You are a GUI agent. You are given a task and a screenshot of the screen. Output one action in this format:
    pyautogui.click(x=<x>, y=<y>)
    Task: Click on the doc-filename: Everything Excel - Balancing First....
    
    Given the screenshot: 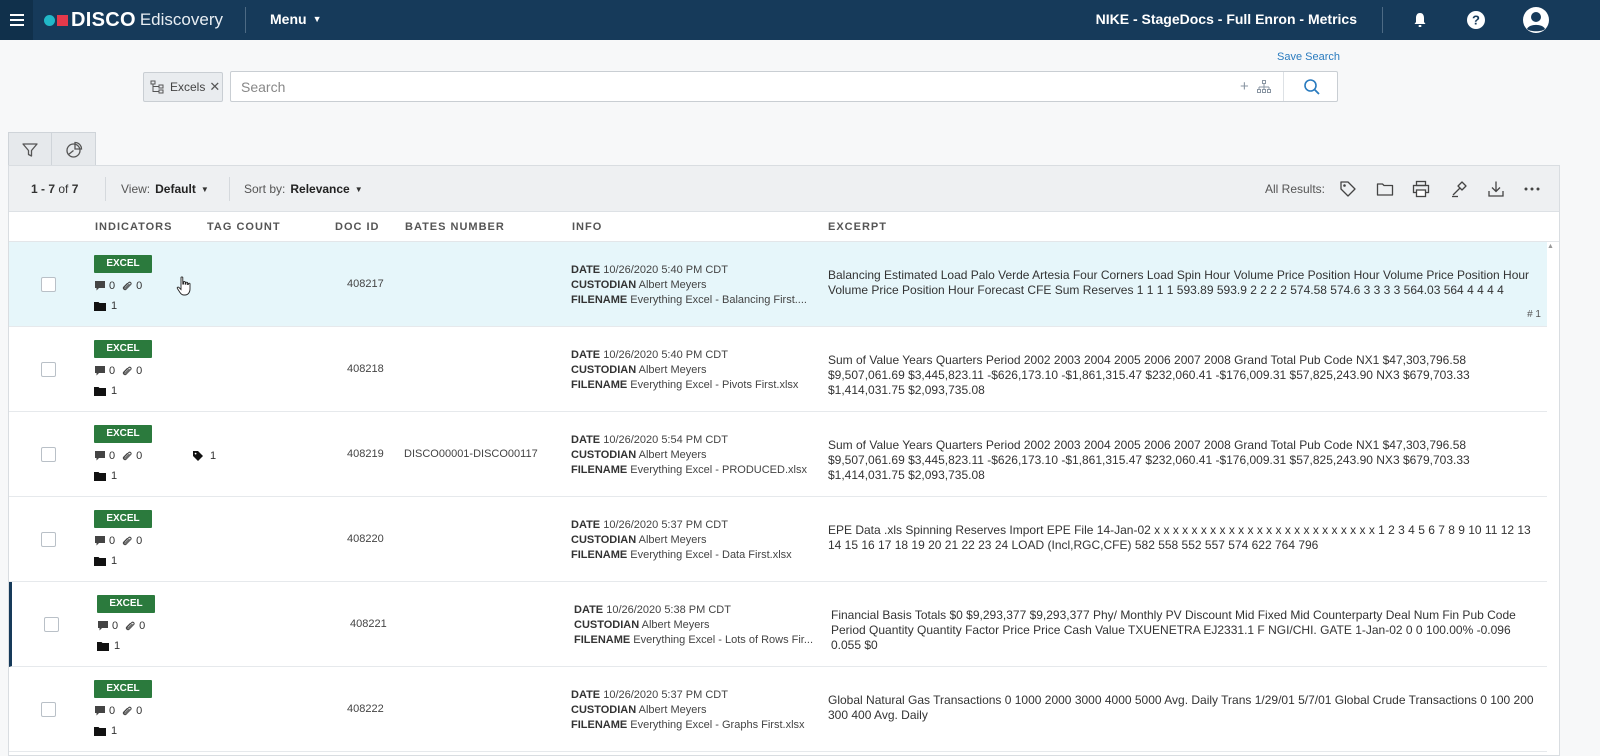 What is the action you would take?
    pyautogui.click(x=718, y=300)
    